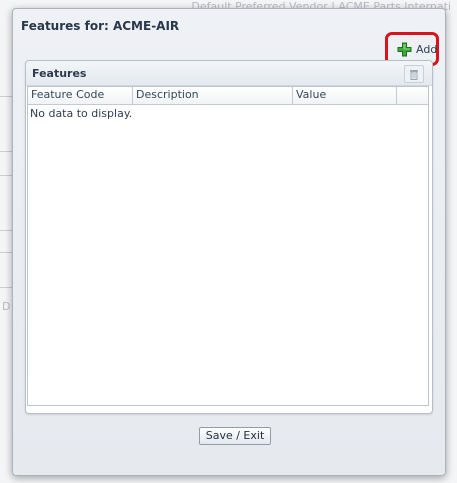 This screenshot has height=483, width=457. What do you see at coordinates (412, 95) in the screenshot?
I see `column-header-blank` at bounding box center [412, 95].